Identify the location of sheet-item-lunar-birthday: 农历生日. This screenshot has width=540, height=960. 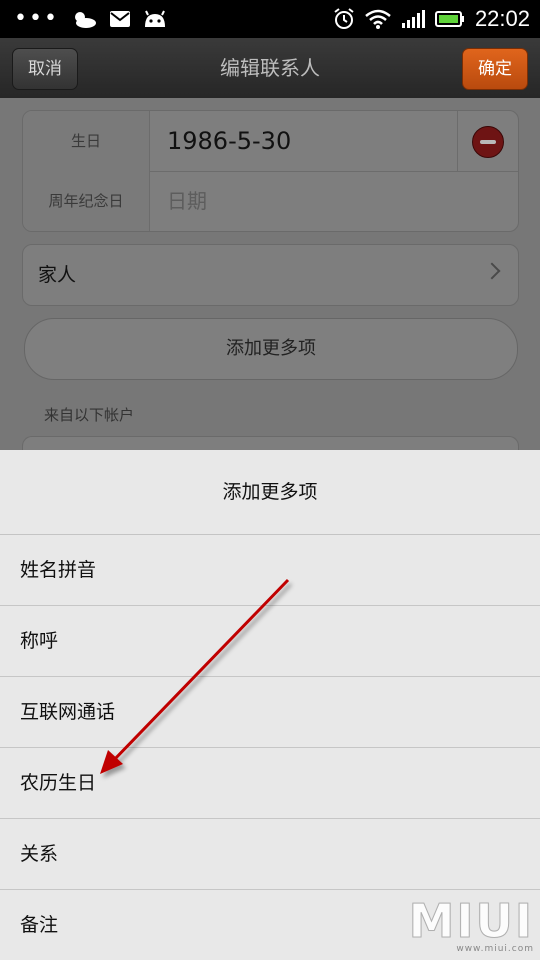
(270, 783).